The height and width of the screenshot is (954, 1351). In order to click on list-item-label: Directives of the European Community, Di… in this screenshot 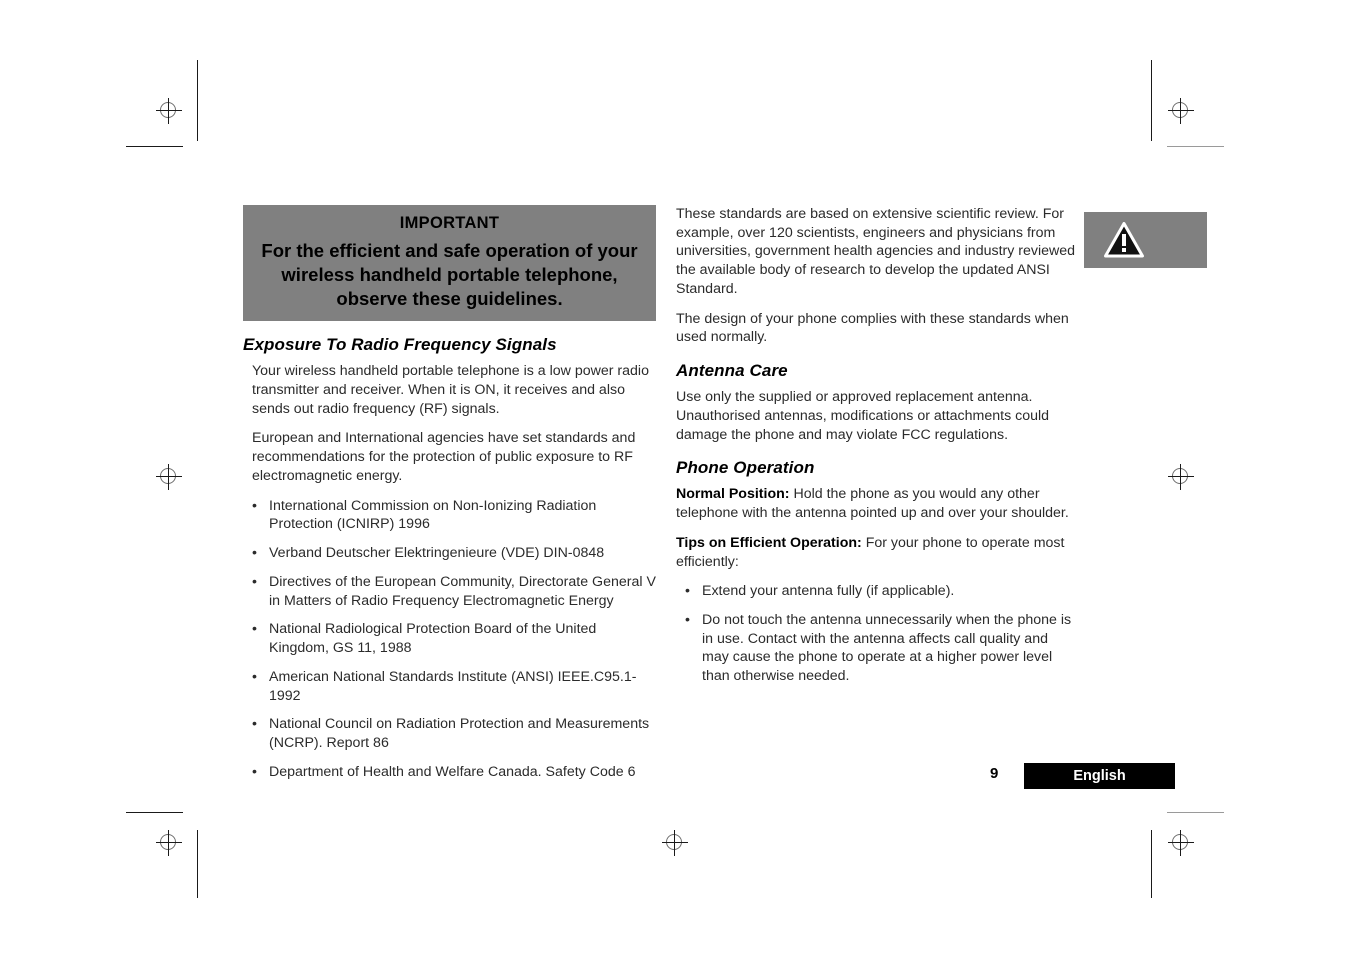, I will do `click(462, 591)`.